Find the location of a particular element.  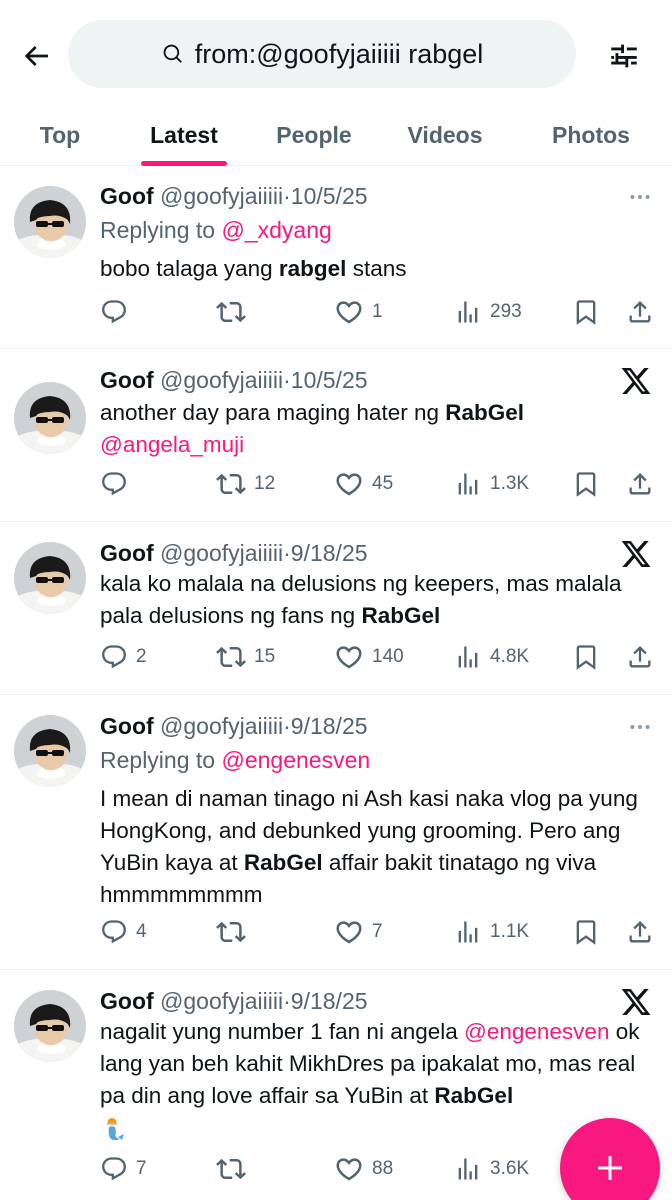

mention-link: @engenesven is located at coordinates (536, 1031).